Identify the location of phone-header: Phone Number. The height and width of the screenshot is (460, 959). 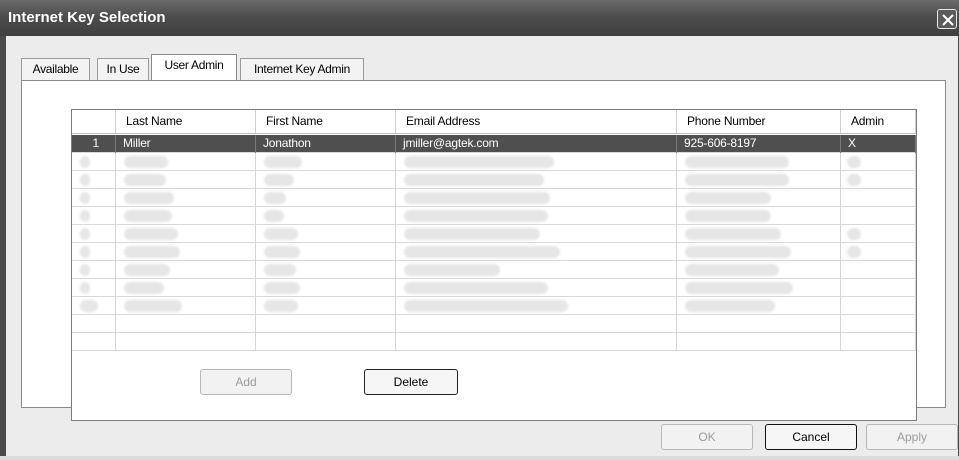
(759, 122).